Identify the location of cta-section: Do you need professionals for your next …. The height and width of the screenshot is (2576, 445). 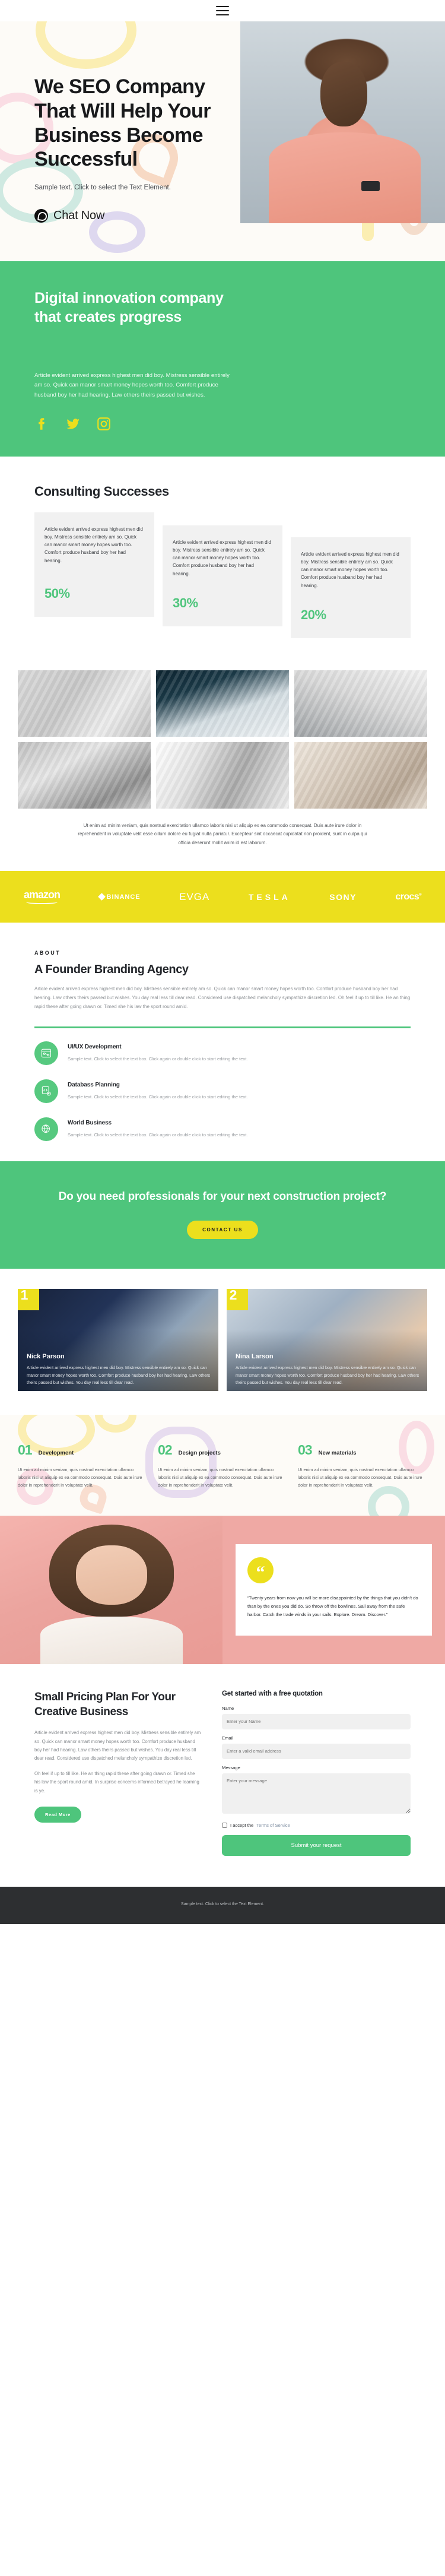
(223, 1215).